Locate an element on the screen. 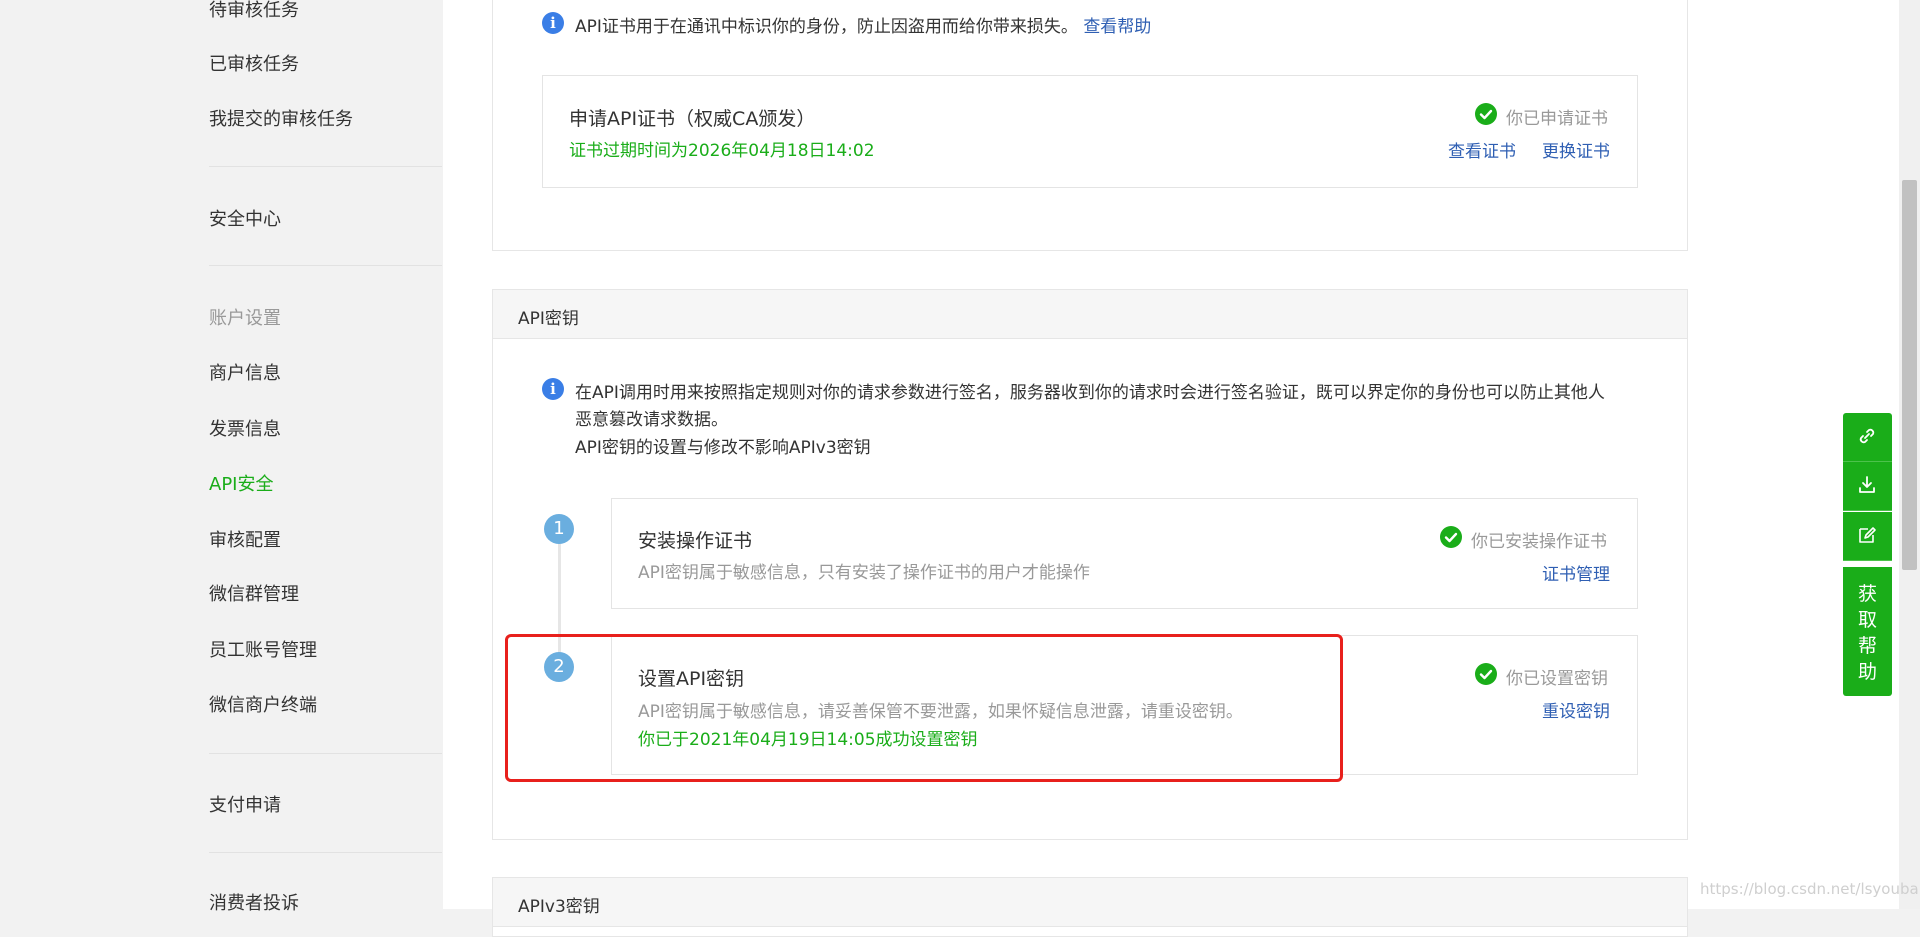 This screenshot has width=1920, height=937. step1-title: 安装操作证书 is located at coordinates (695, 541).